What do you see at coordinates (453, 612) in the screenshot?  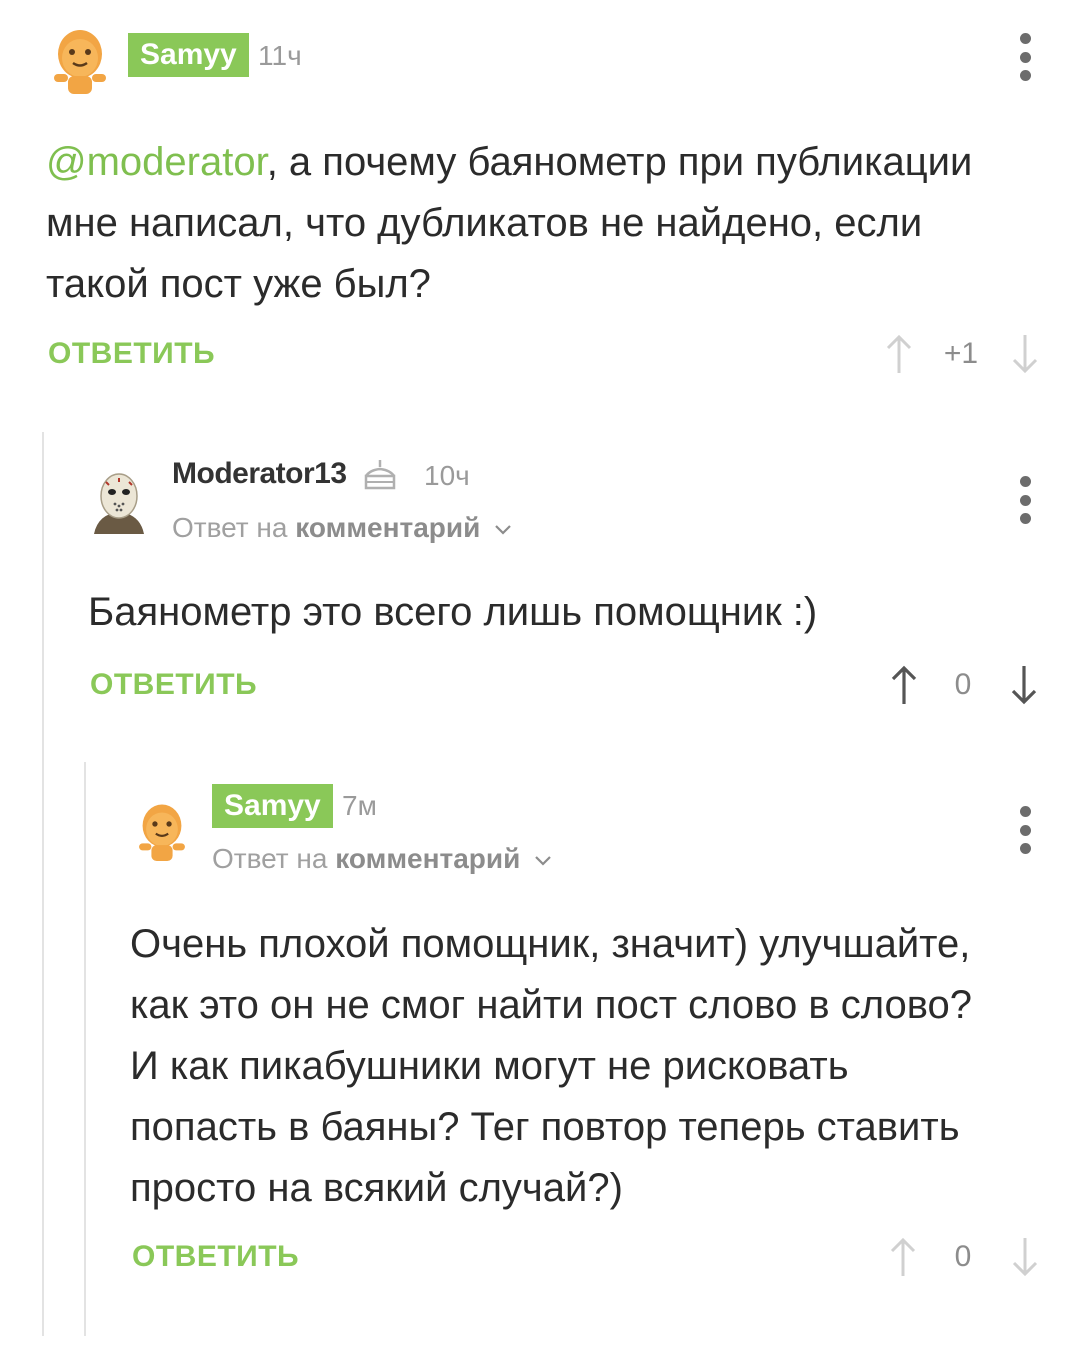 I see `comment-text: Баянометр это всего лишь помощник :)` at bounding box center [453, 612].